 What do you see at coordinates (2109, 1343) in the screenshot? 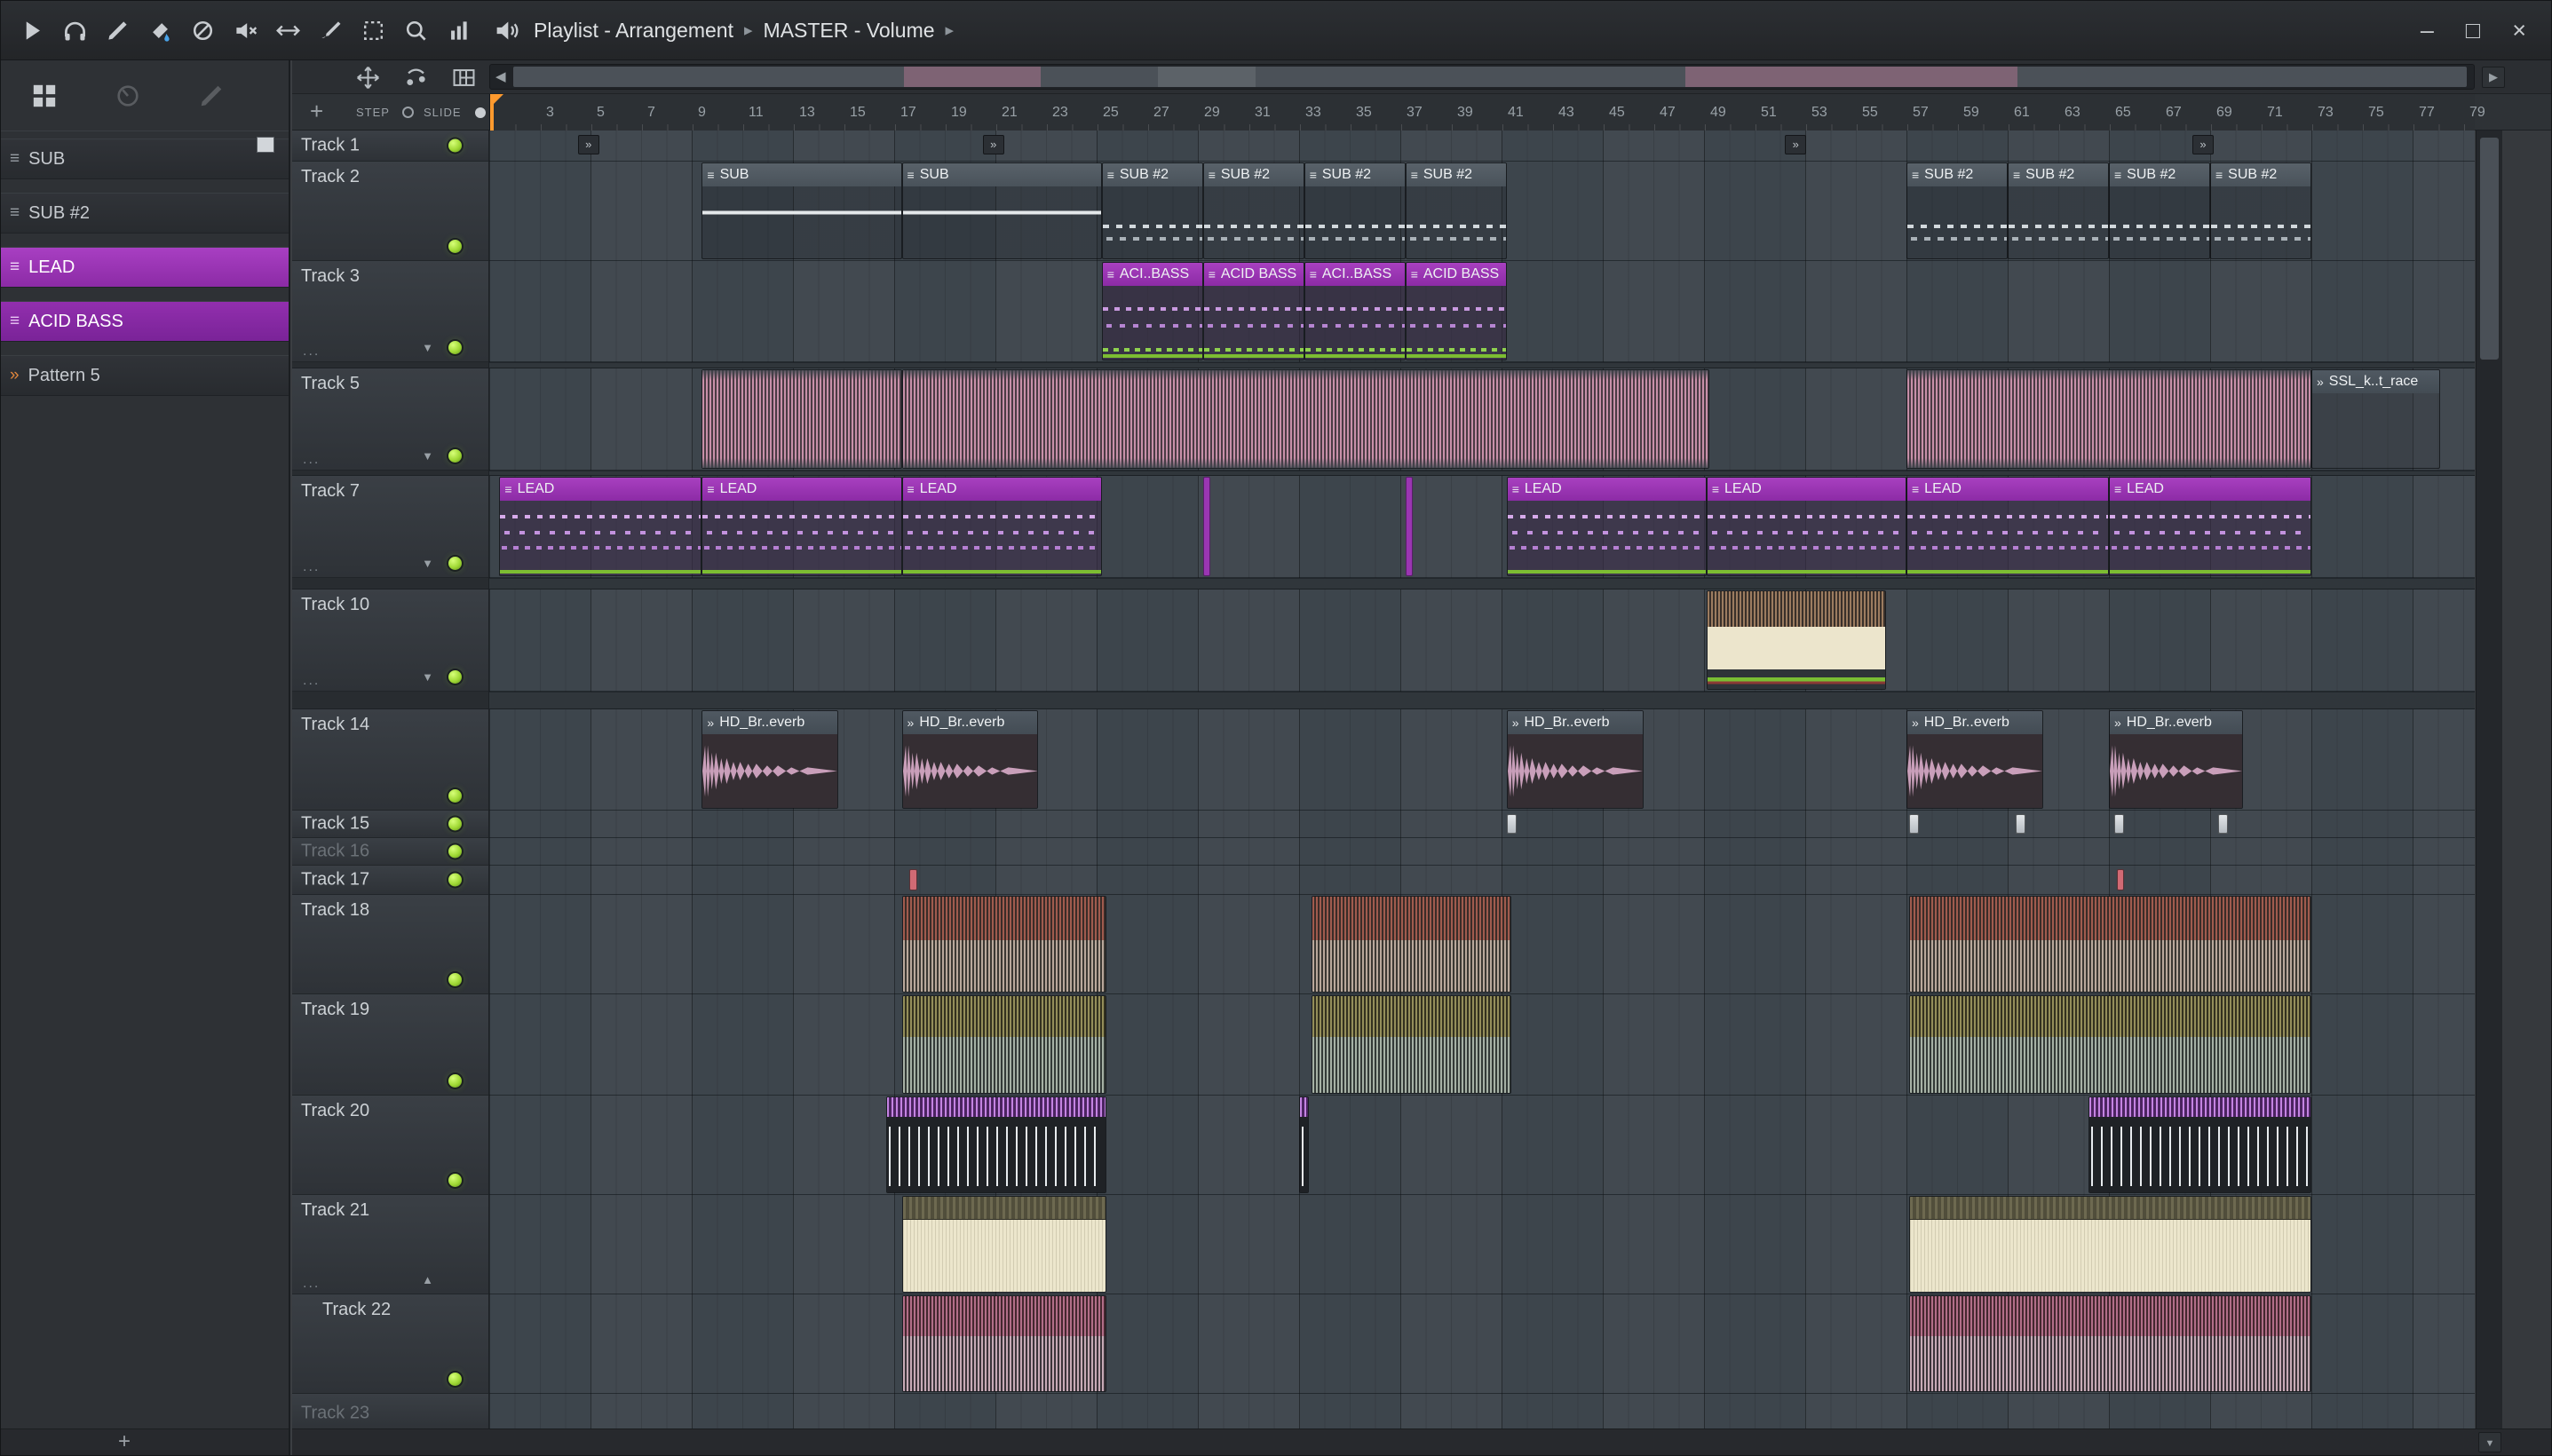
I see `clip-w22` at bounding box center [2109, 1343].